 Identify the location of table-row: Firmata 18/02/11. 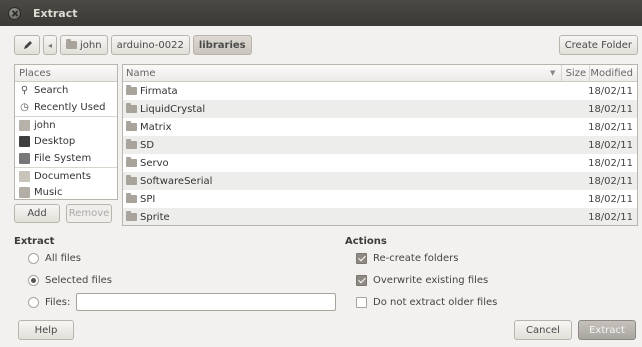
(380, 91).